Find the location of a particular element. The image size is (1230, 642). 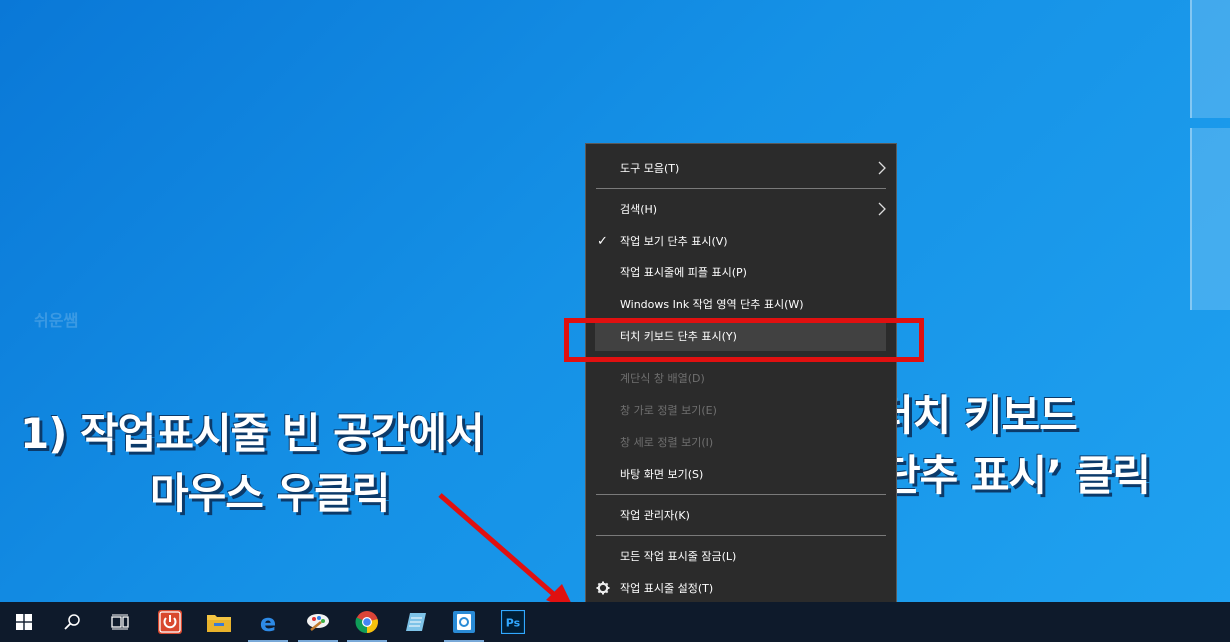

menu-item-cascade: 계단식 창 배열(D) is located at coordinates (741, 378).